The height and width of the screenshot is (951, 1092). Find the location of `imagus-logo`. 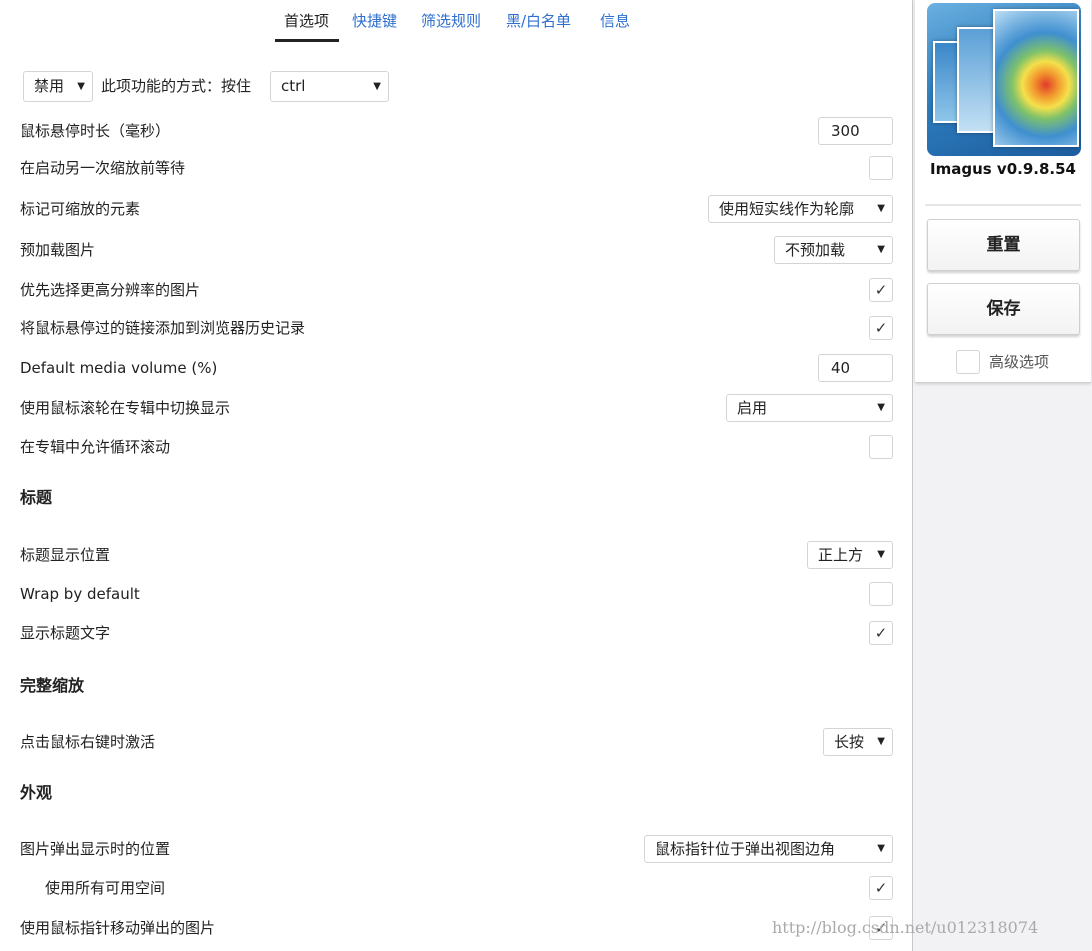

imagus-logo is located at coordinates (1004, 79).